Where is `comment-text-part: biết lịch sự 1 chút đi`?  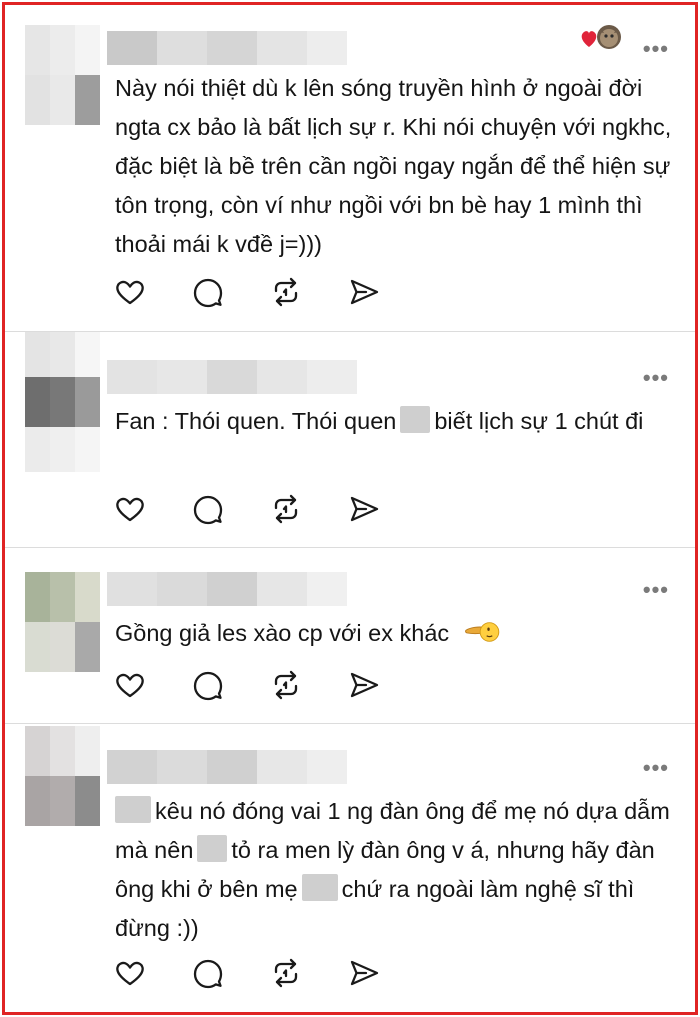 comment-text-part: biết lịch sự 1 chút đi is located at coordinates (539, 421).